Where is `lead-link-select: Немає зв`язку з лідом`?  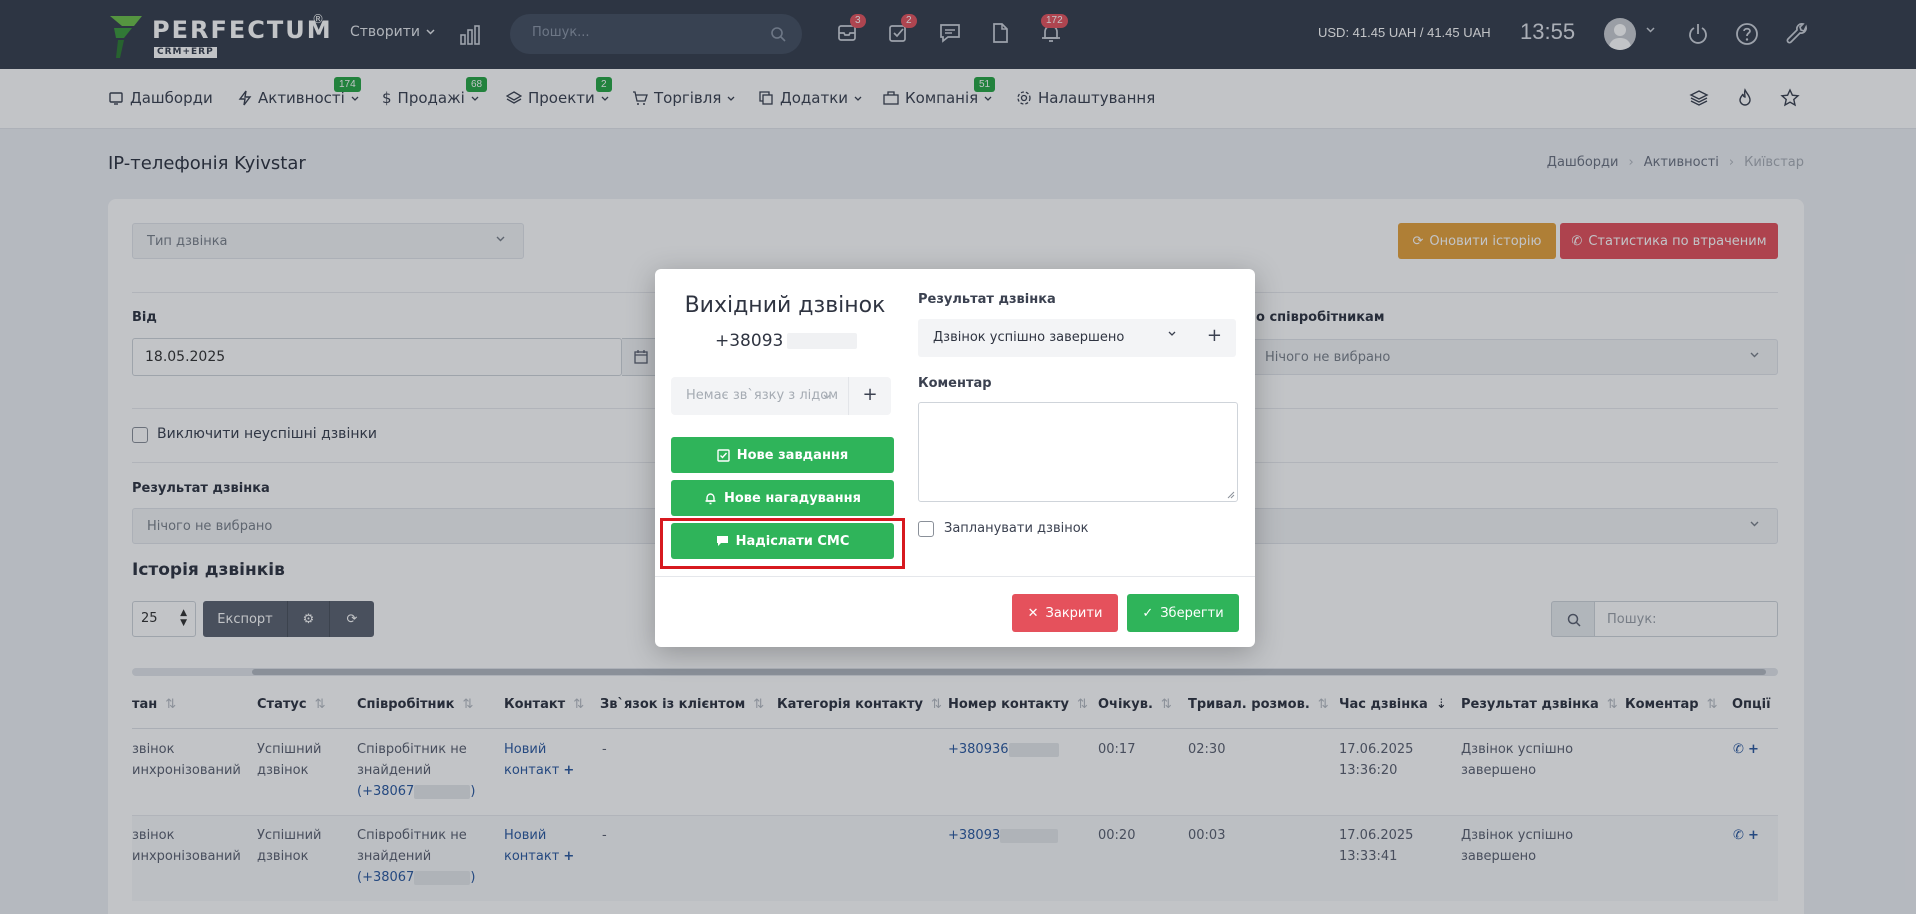
lead-link-select: Немає зв`язку з лідом is located at coordinates (759, 396).